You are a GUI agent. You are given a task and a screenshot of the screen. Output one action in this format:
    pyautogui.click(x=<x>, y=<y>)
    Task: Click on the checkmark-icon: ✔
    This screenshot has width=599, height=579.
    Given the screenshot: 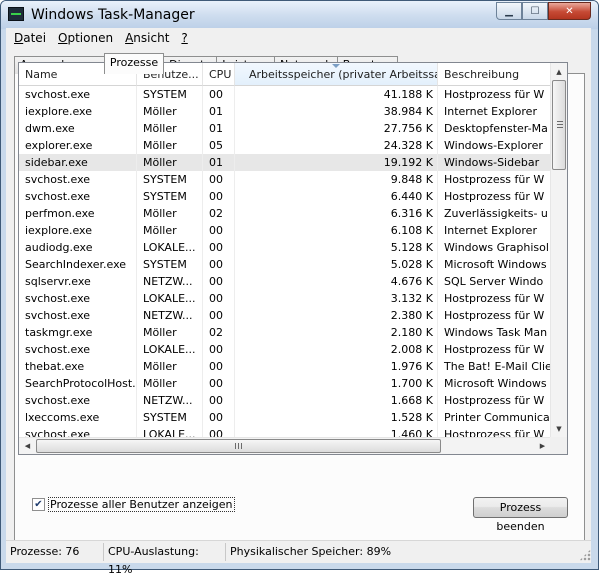 What is the action you would take?
    pyautogui.click(x=38, y=504)
    